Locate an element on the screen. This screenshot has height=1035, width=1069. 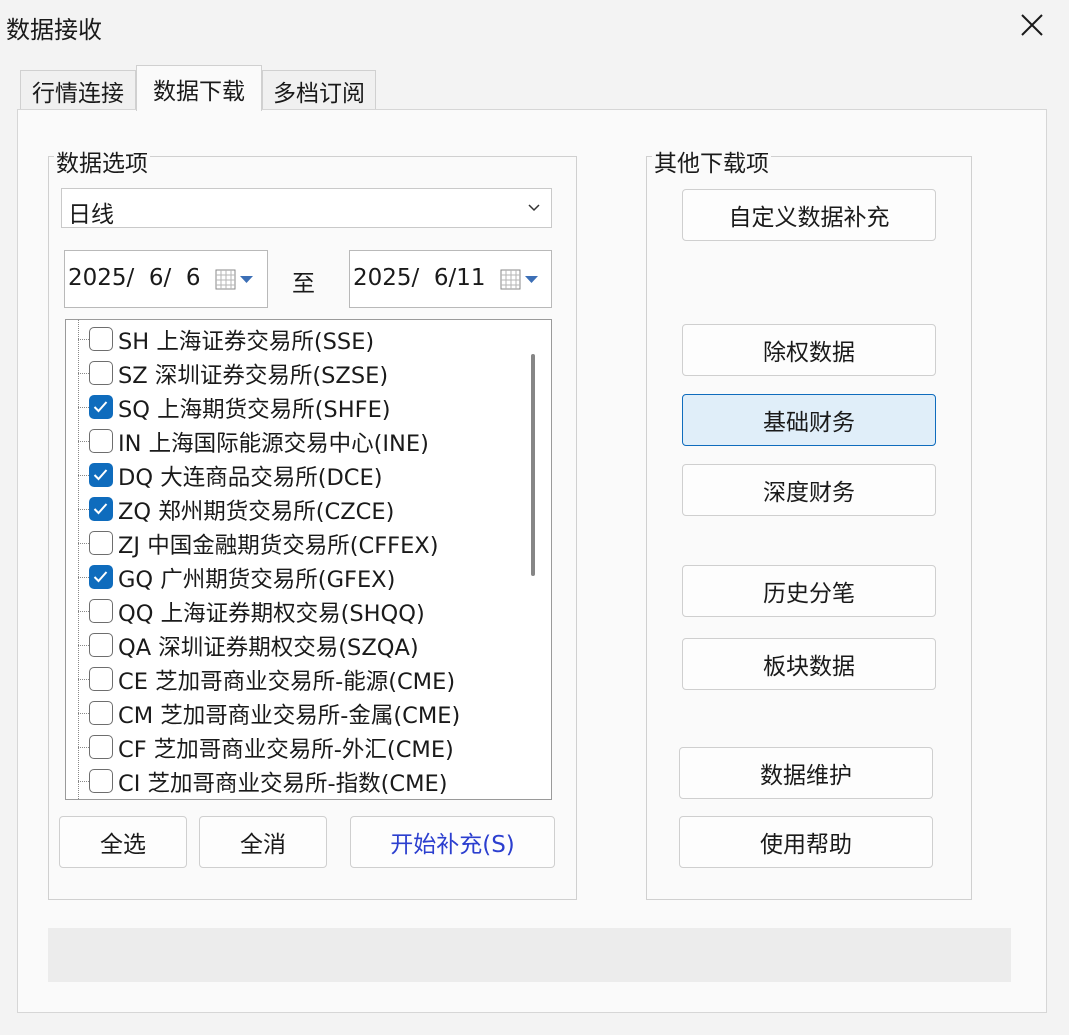
tab-data-download: 数据下载 is located at coordinates (199, 88).